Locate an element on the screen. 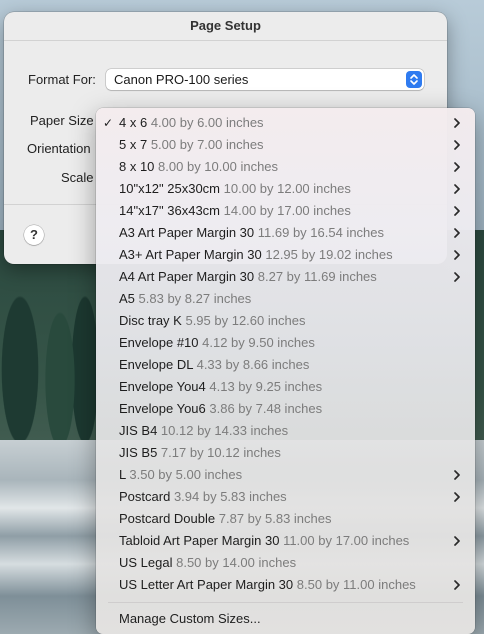  paper-size-name: L is located at coordinates (122, 474).